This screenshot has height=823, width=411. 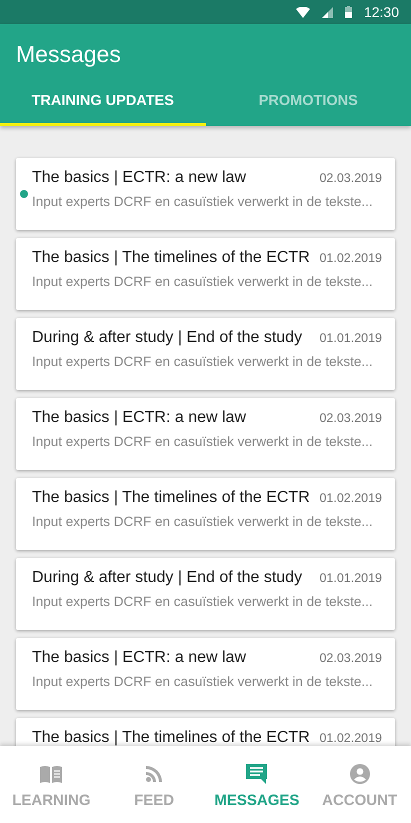 I want to click on screen-title: Messages, so click(x=68, y=54).